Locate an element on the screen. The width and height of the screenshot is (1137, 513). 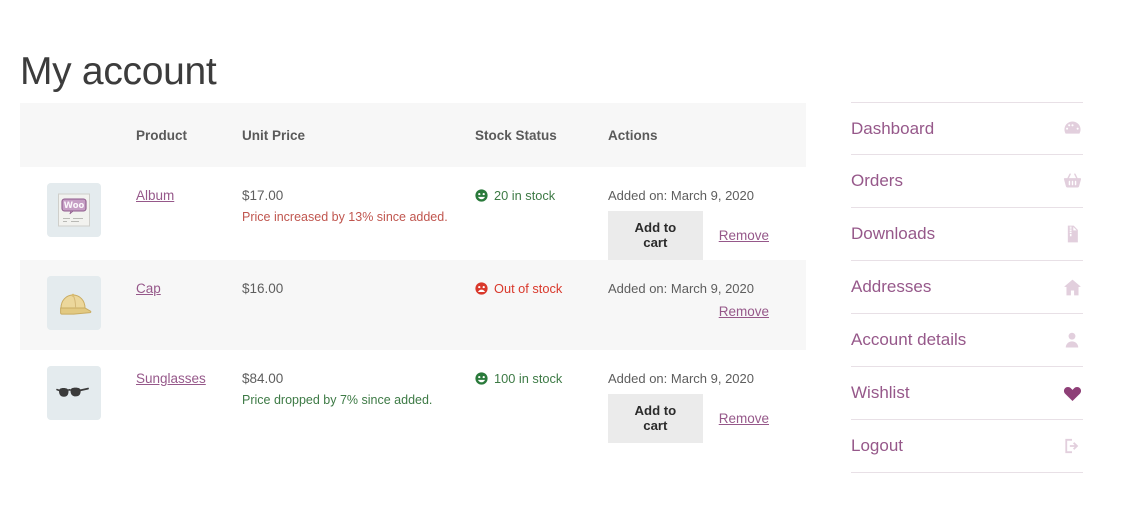
sidebar-item-label: Orders is located at coordinates (877, 180).